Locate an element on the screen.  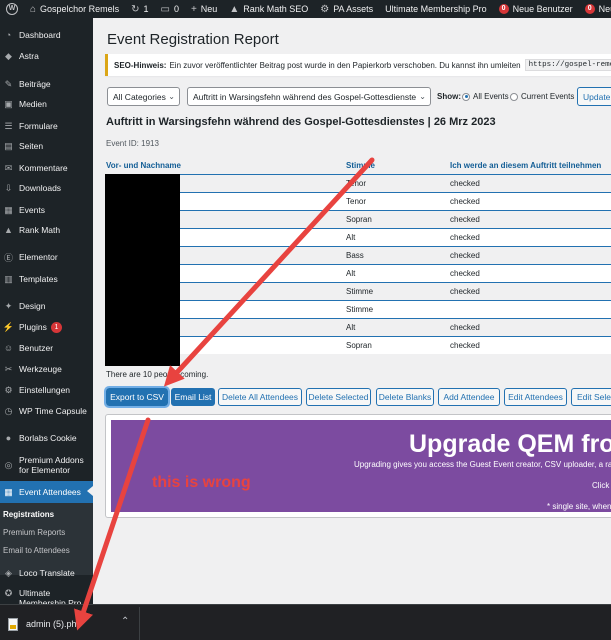
table-row: Stimme checked is located at coordinates (358, 291).